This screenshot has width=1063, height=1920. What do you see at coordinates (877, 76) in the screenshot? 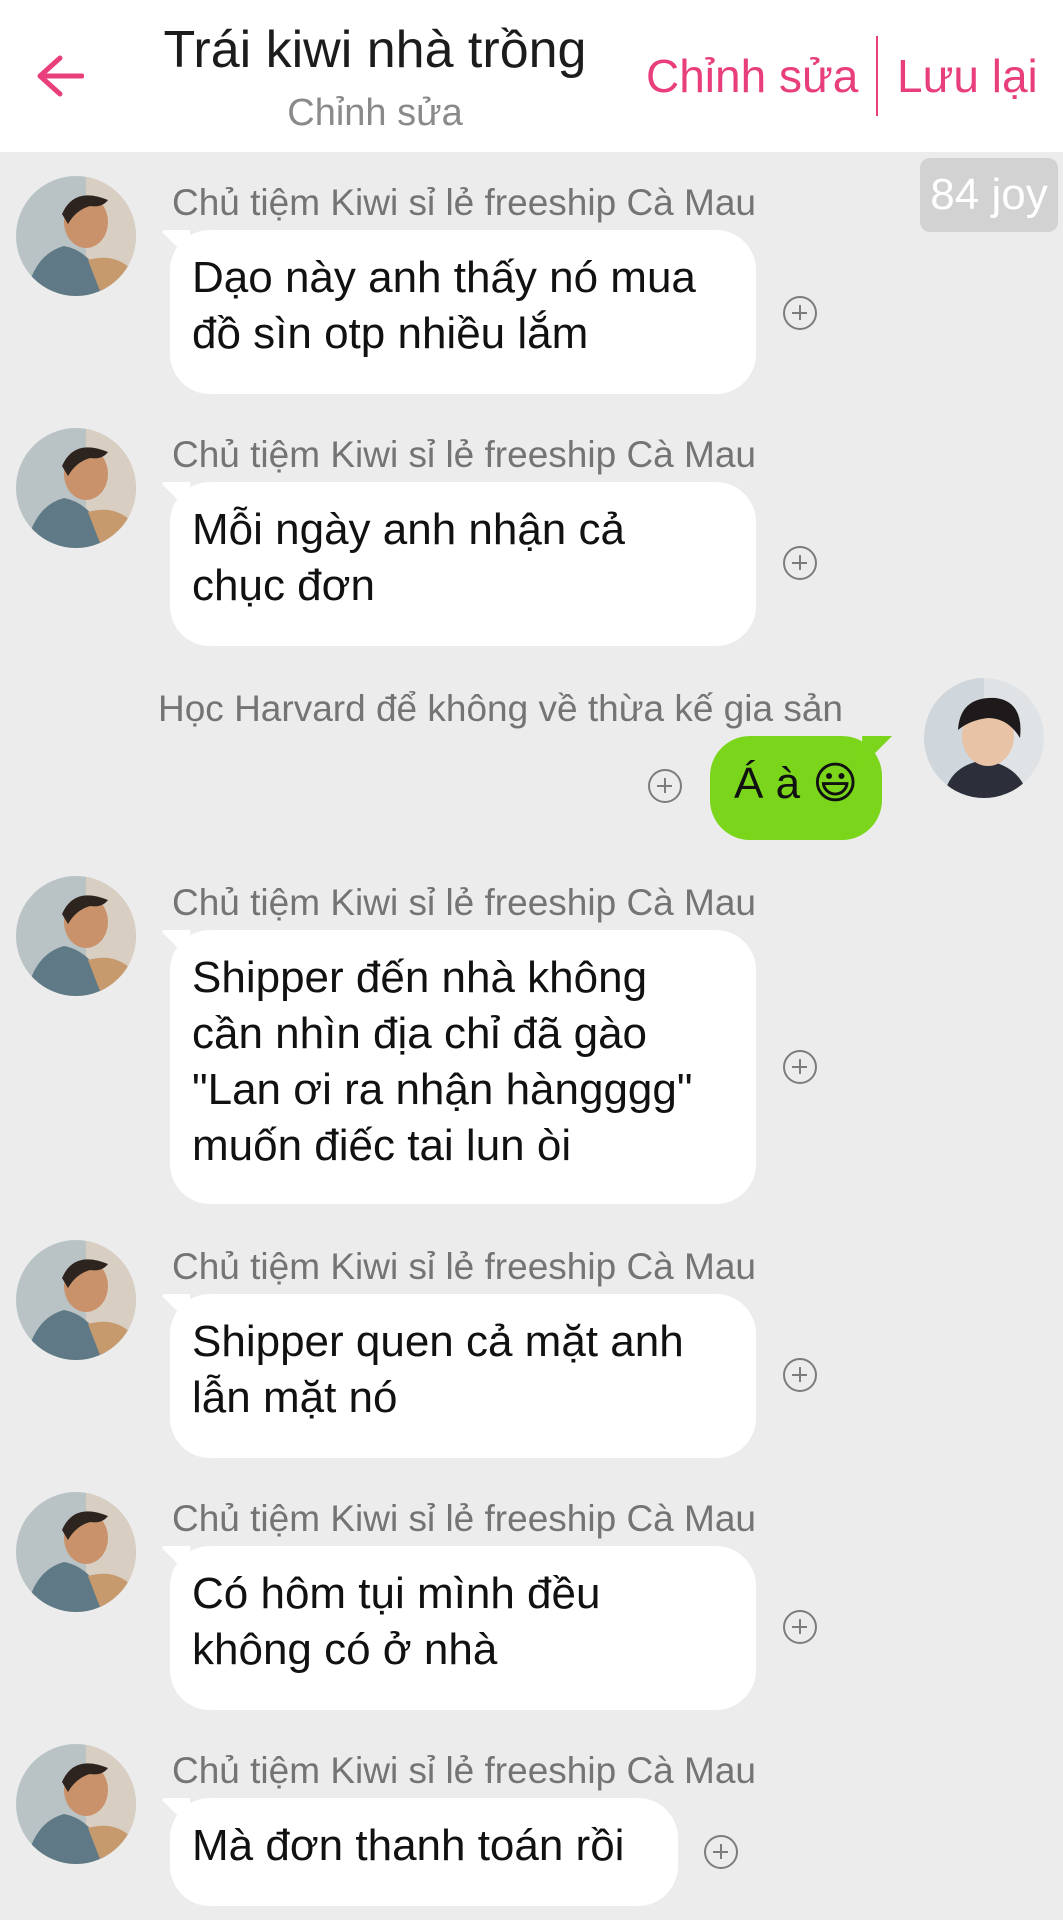
I see `header-divider` at bounding box center [877, 76].